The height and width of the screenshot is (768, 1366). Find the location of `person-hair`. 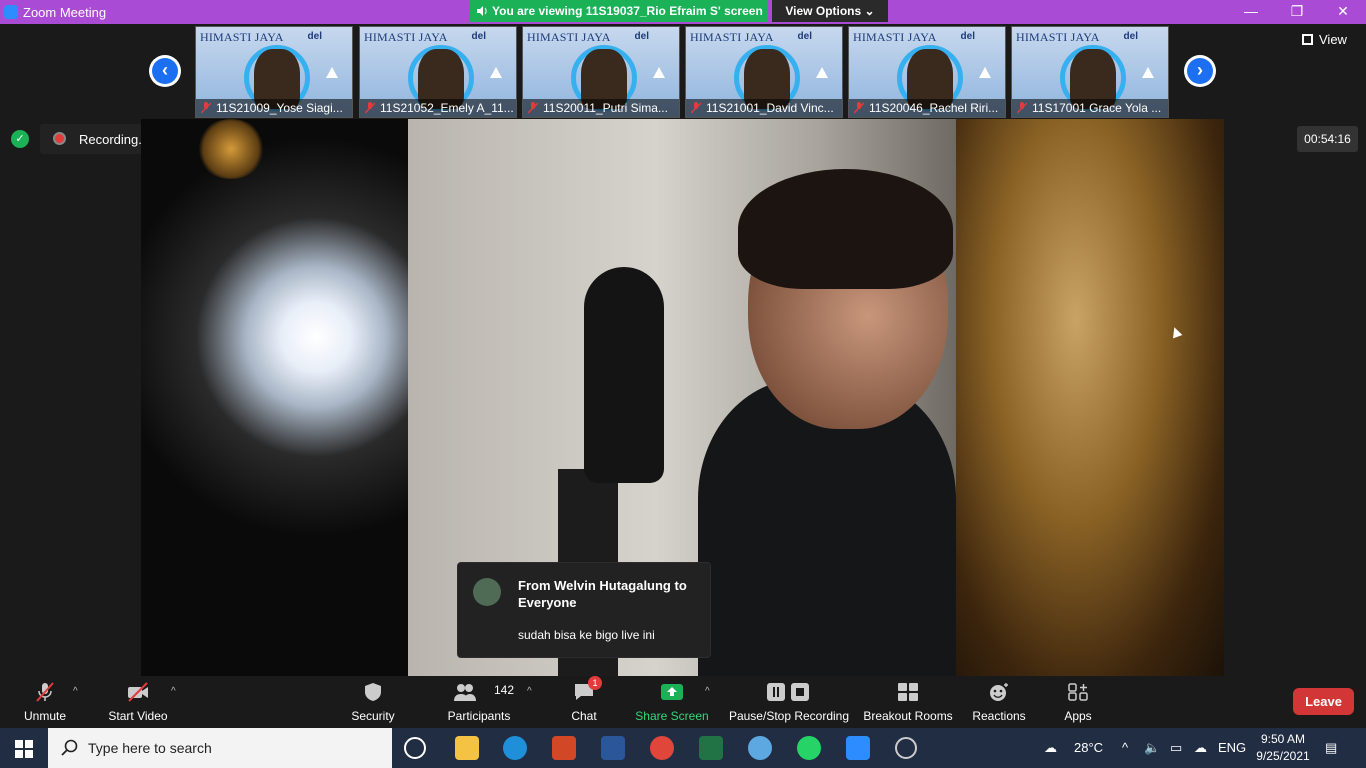

person-hair is located at coordinates (845, 229).